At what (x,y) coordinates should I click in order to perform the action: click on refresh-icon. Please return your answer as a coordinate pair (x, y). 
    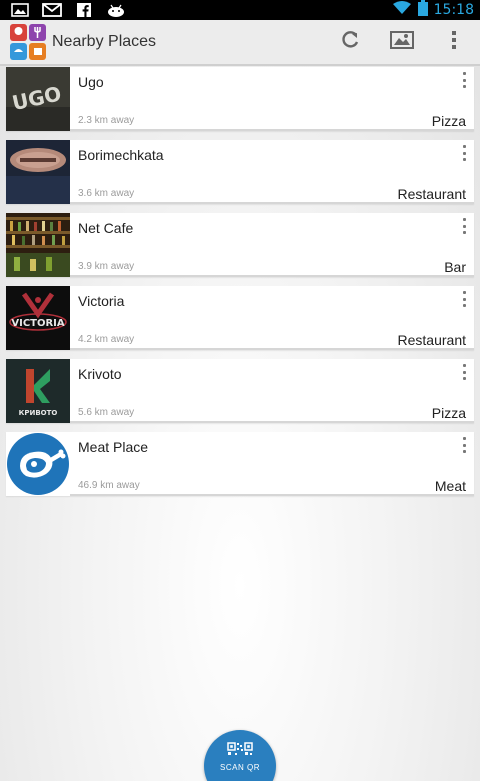
    Looking at the image, I should click on (350, 42).